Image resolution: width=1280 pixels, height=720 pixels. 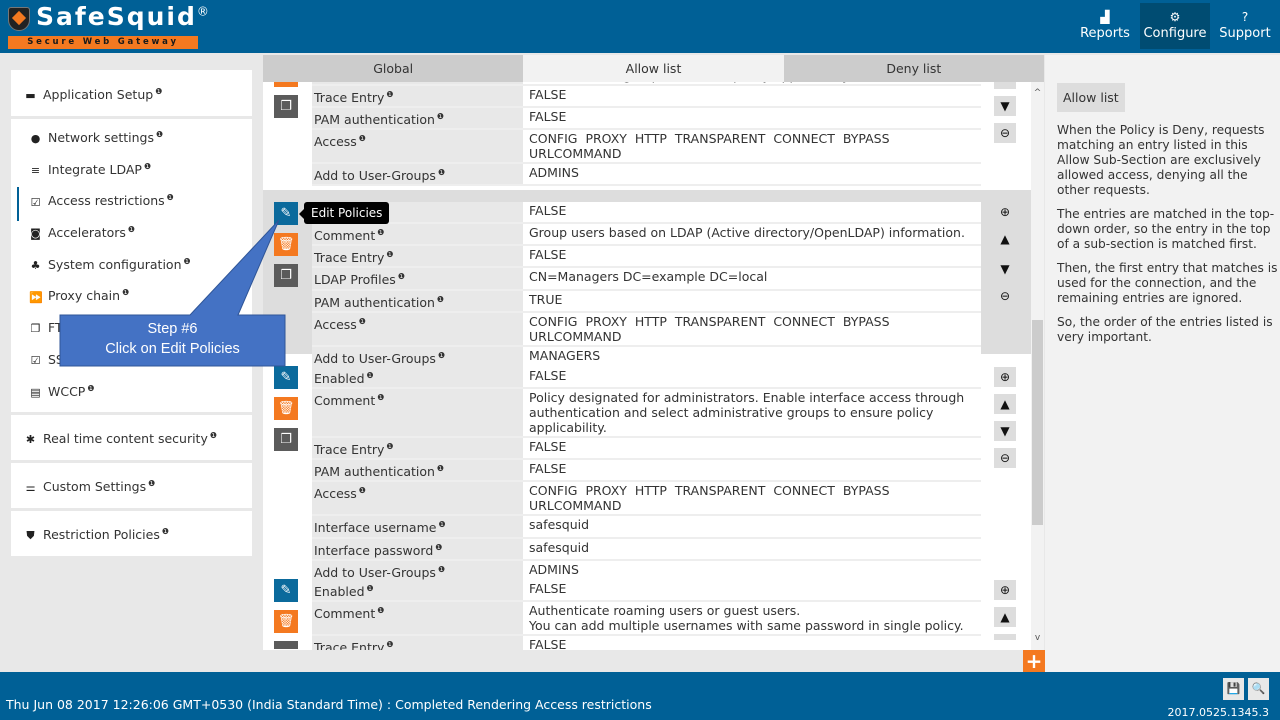 What do you see at coordinates (1258, 689) in the screenshot?
I see `search-button: 🔍` at bounding box center [1258, 689].